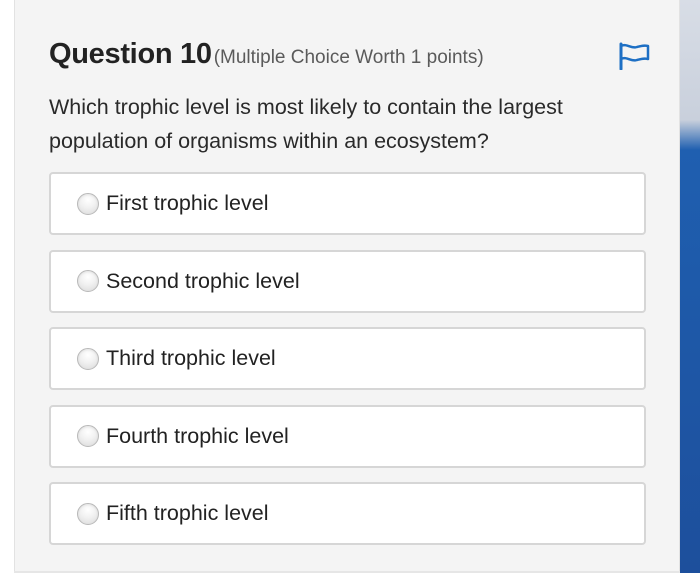  What do you see at coordinates (187, 513) in the screenshot?
I see `option-label: Fifth trophic level` at bounding box center [187, 513].